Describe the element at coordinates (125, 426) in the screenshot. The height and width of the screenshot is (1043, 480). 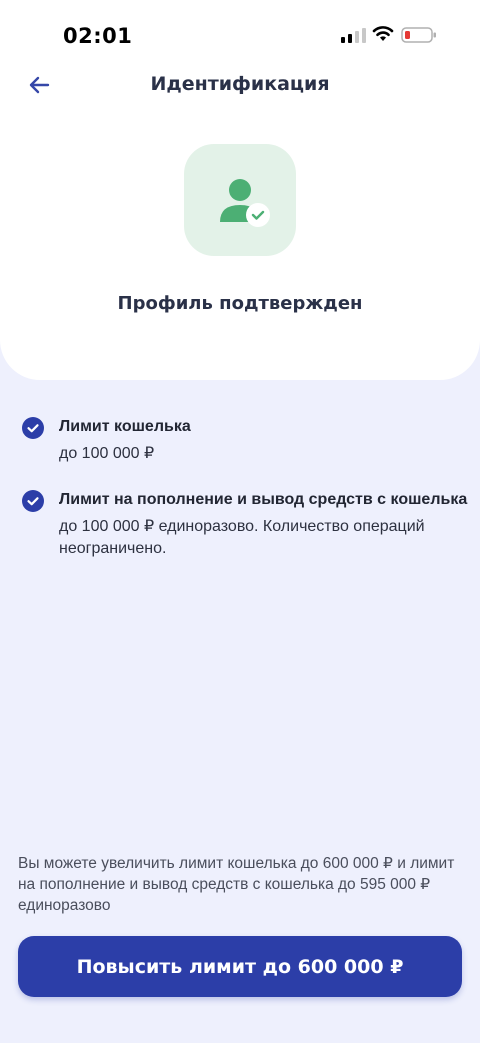
I see `limit-title: Лимит кошелька` at that location.